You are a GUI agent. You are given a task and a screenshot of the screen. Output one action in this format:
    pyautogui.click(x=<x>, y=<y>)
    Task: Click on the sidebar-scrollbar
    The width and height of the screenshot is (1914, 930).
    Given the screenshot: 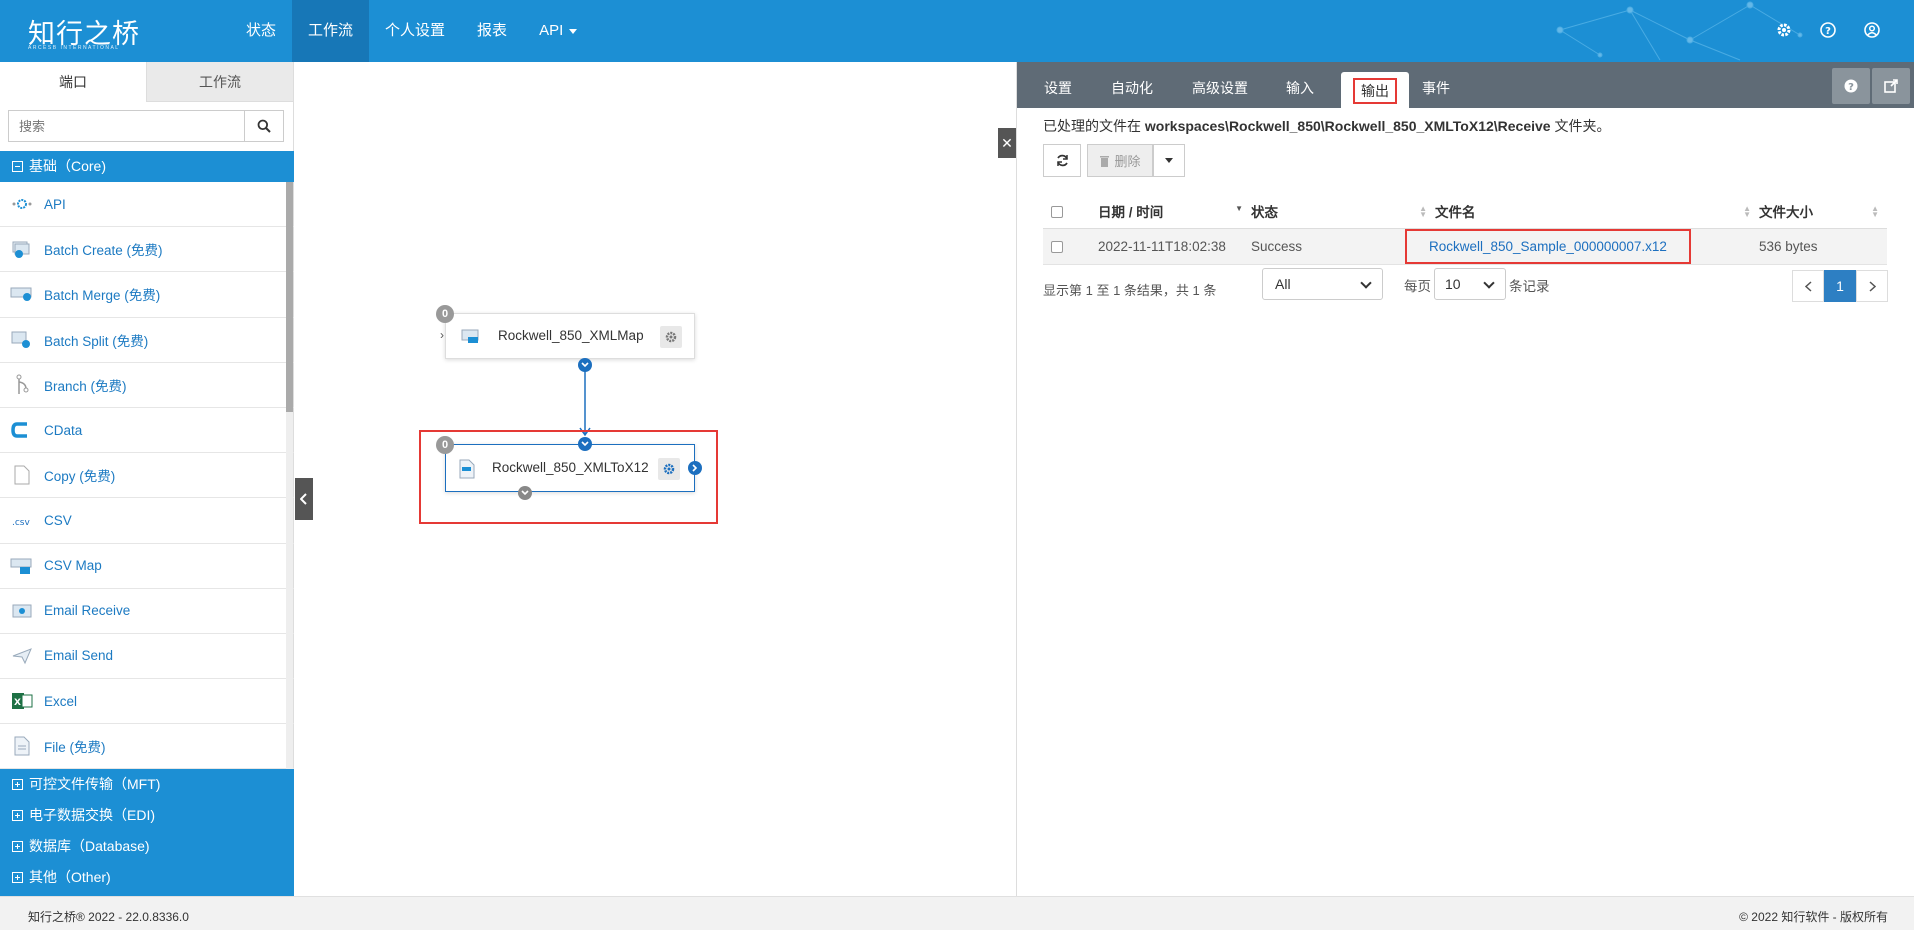 What is the action you would take?
    pyautogui.click(x=289, y=475)
    